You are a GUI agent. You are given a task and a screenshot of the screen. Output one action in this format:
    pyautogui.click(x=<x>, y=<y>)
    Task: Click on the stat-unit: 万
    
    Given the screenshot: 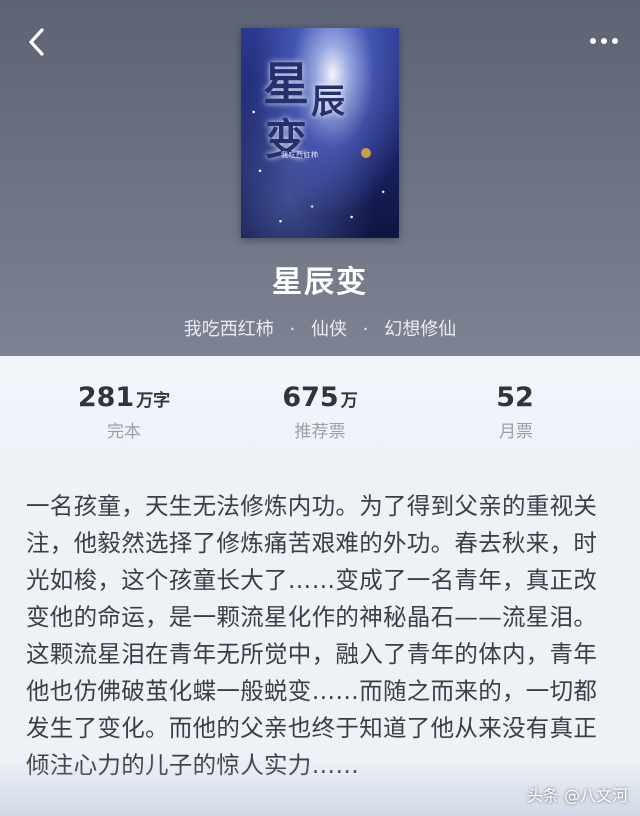 What is the action you would take?
    pyautogui.click(x=349, y=401)
    